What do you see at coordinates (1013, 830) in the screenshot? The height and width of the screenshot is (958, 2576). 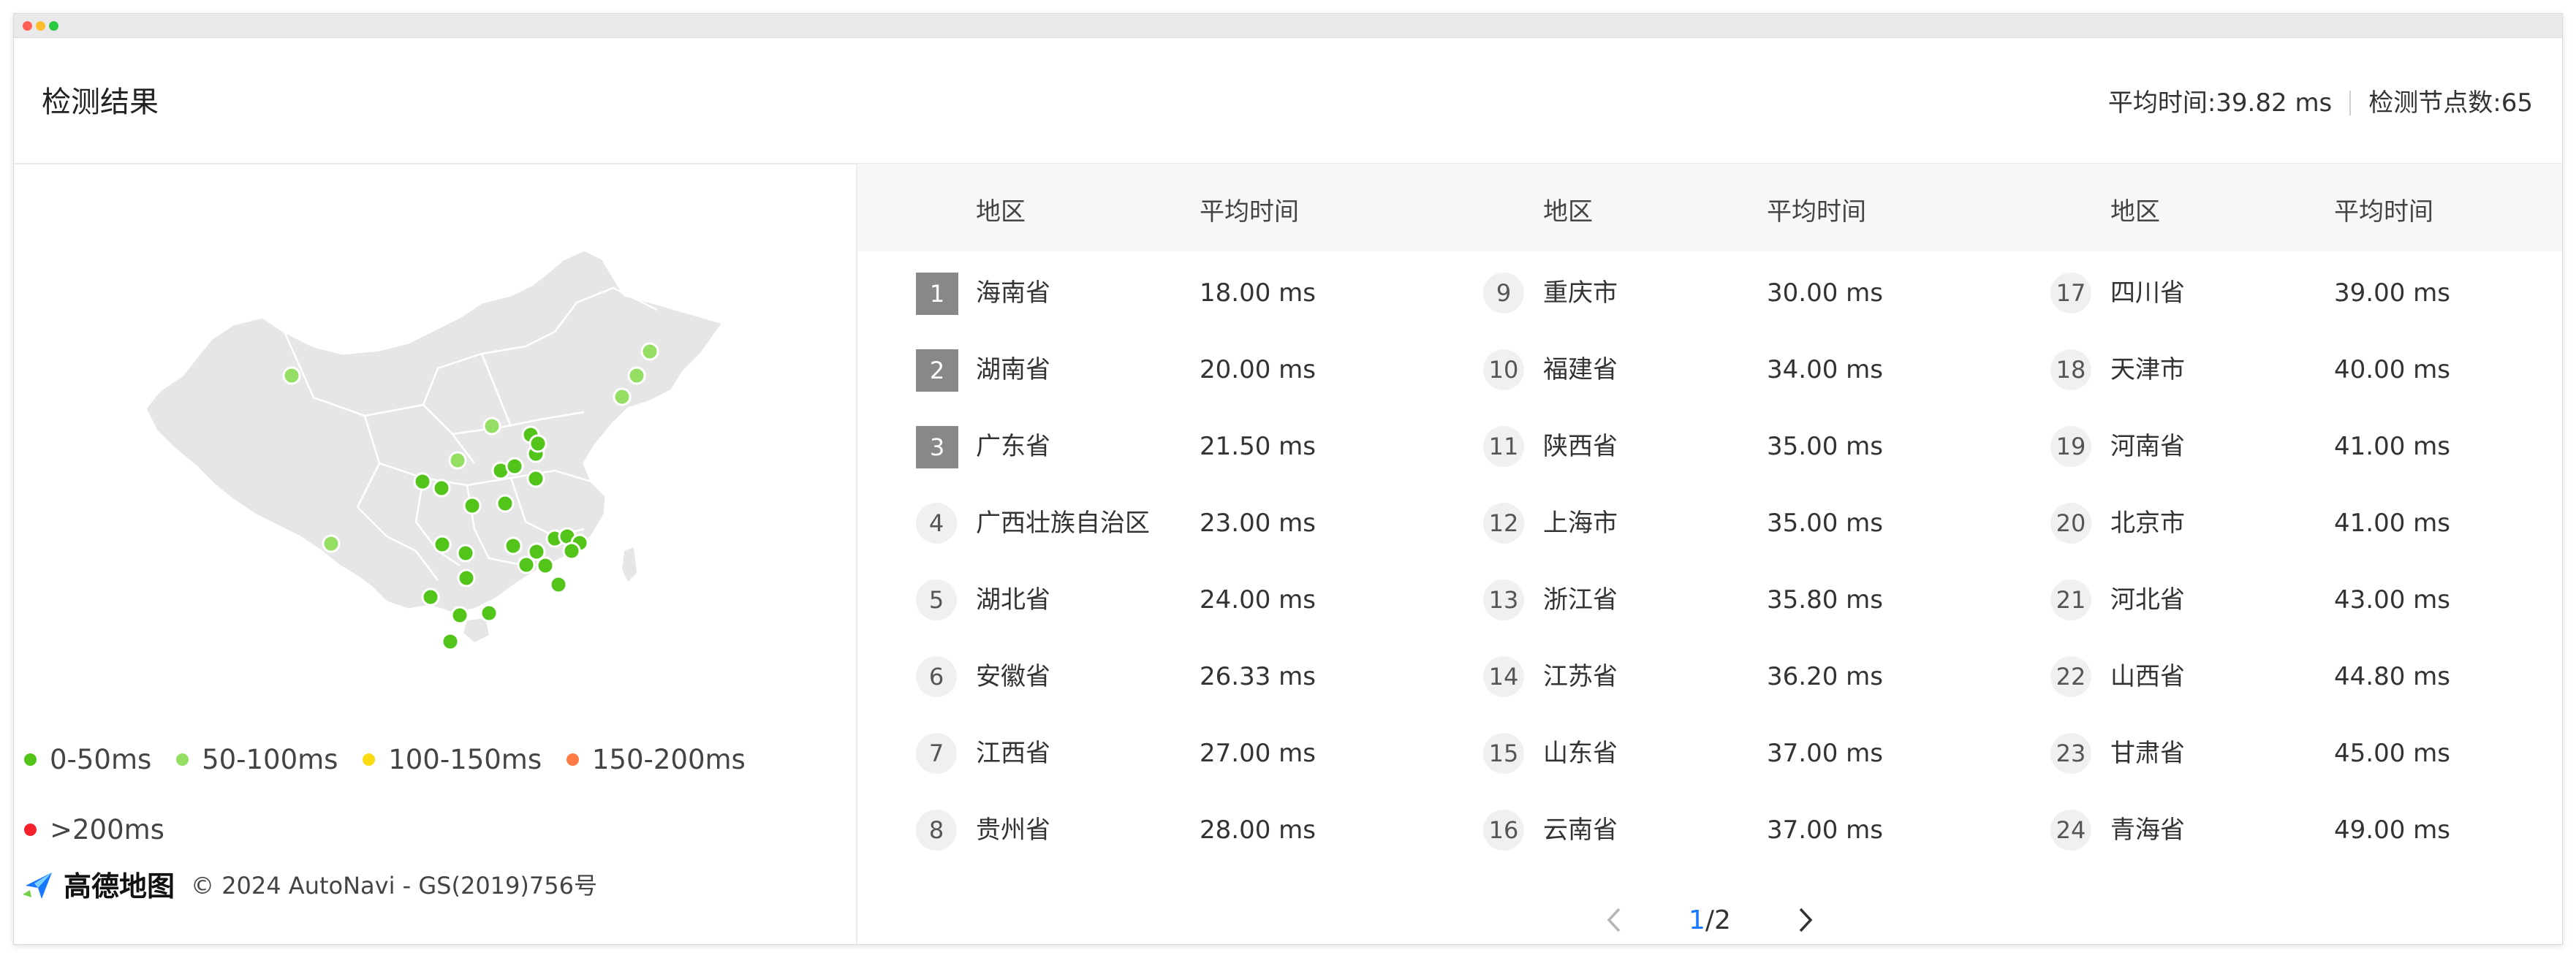 I see `region-cell: 贵州省` at bounding box center [1013, 830].